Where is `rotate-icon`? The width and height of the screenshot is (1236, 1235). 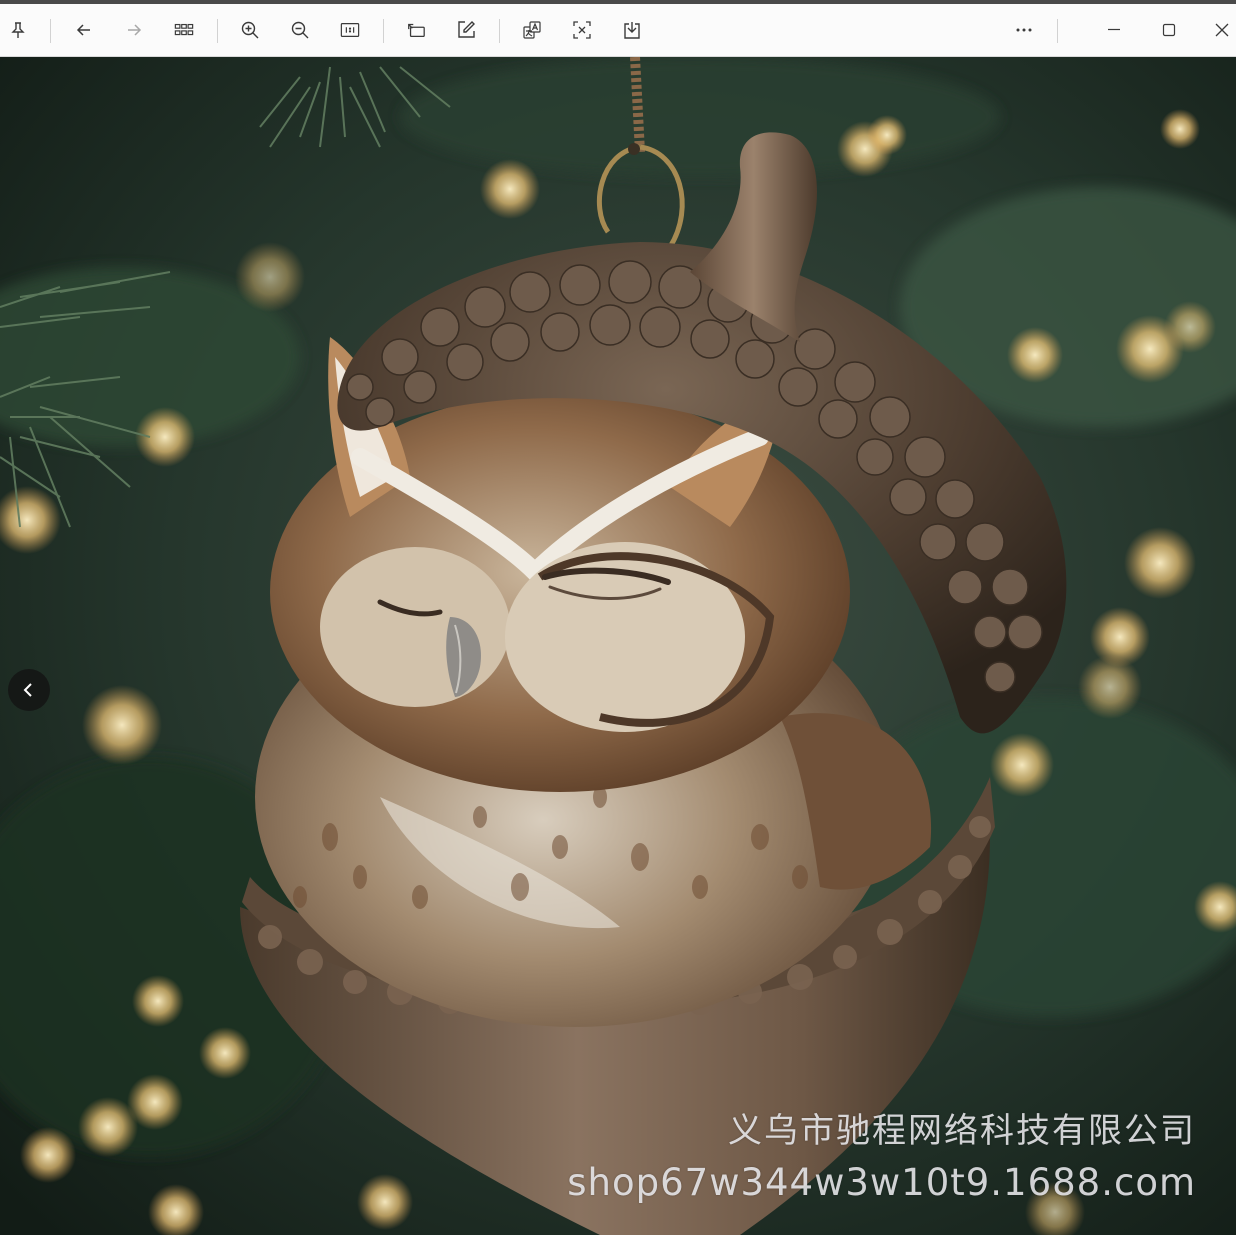
rotate-icon is located at coordinates (416, 30).